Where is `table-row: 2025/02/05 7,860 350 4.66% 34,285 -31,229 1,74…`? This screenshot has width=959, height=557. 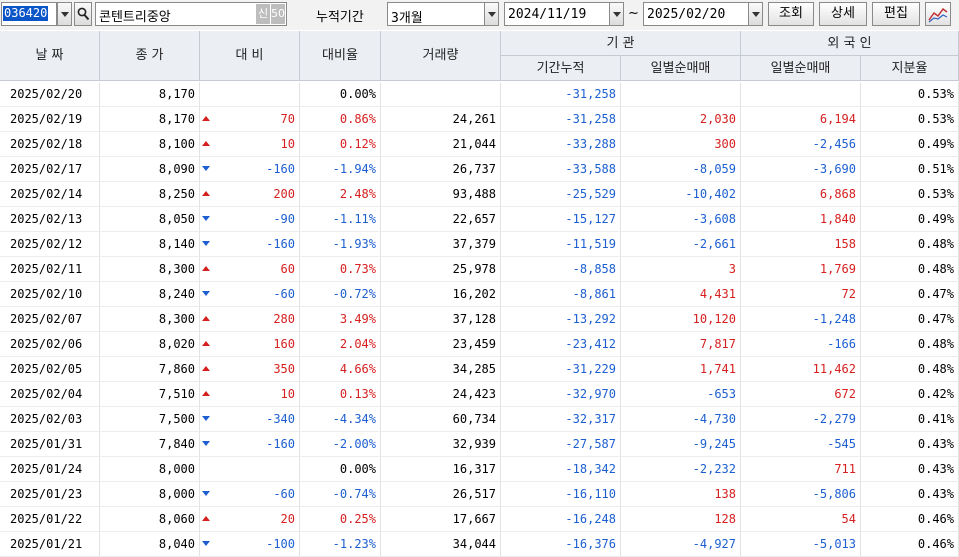
table-row: 2025/02/05 7,860 350 4.66% 34,285 -31,229 1,74… is located at coordinates (479, 369).